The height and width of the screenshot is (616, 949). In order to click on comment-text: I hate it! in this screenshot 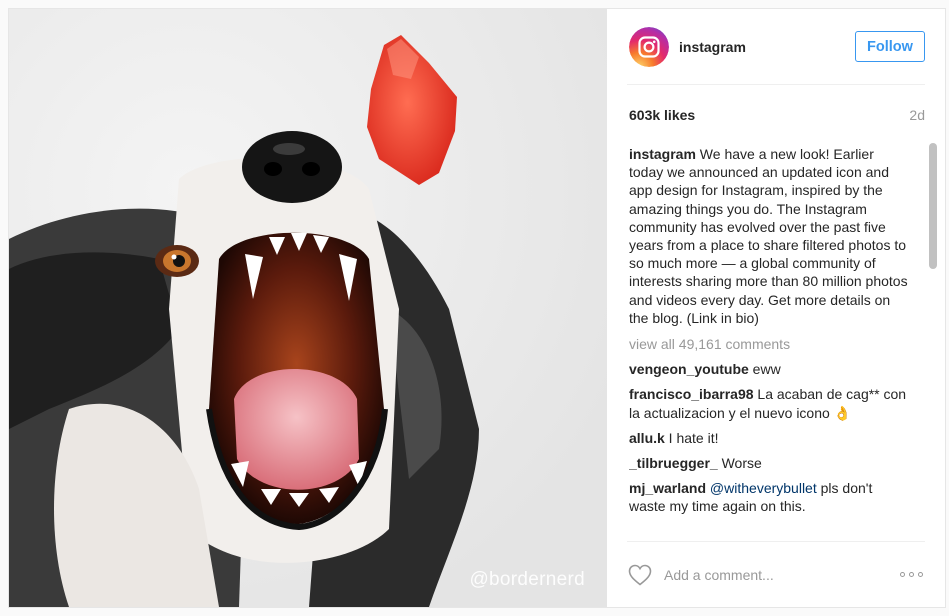, I will do `click(691, 437)`.